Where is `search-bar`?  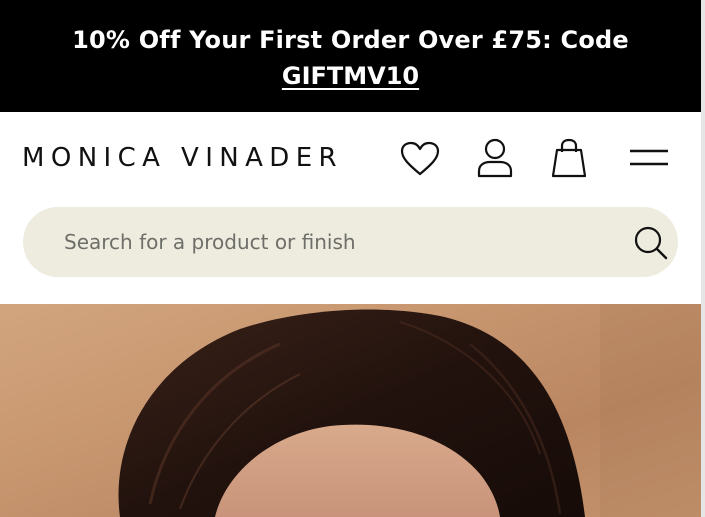
search-bar is located at coordinates (350, 242).